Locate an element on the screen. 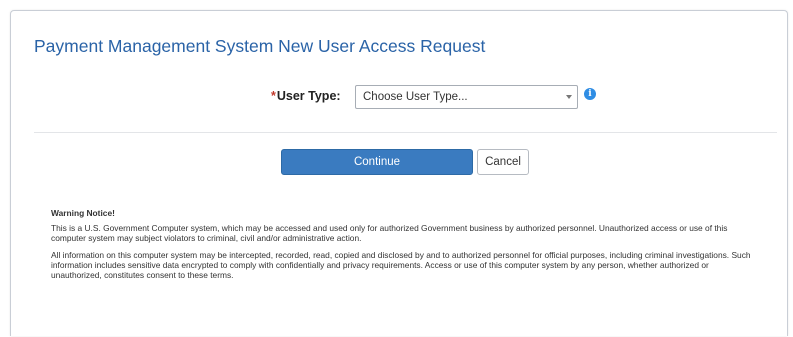  user-type-label-text: User Type: is located at coordinates (308, 96).